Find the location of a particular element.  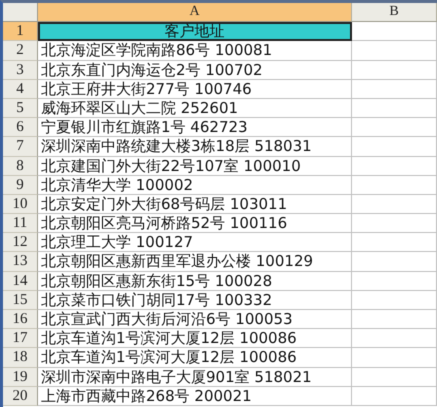

table-cell: 深圳深南中路统建大楼3栋18层 518031 is located at coordinates (195, 146).